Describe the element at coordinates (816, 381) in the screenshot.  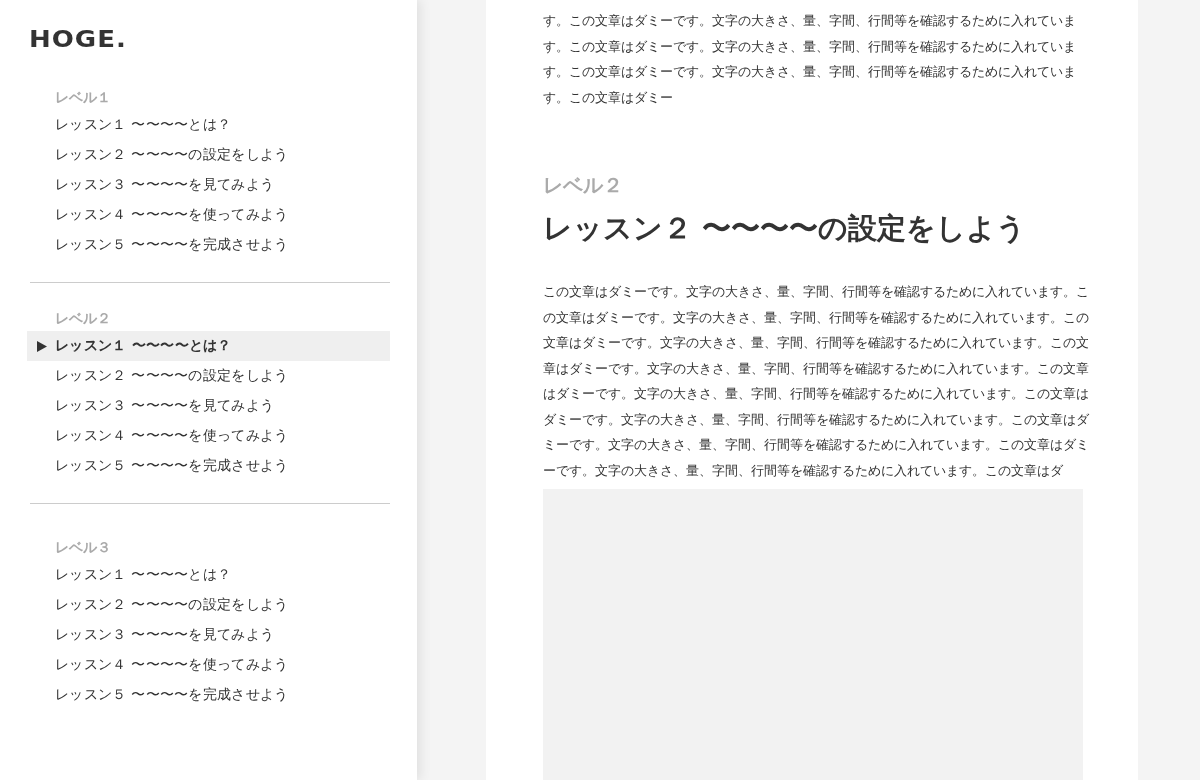
I see `paragraph: この文章はダミーです。文字の大きさ、量、字間、行間等を確認するために入れています。この文章はダミーです。文字の大きさ、量、字間、行間等を確認するために入れています。この文章はダミーです。文字の大きさ、量、字間、行間等を確認するために入れています。この文章はダミーです。文字の大きさ、量、字間、行間等を確認するために入れています。この文章はダミーです。文字の大きさ、量、字間、行間等を確認するために入れています。この文章はダミーです。文字の大きさ、量、字間、行間等を確認するために入れています。この文章はダミーです。文字の大きさ、量、字間、行間等を確認するために入れています。この文章はダミーです。文字の大きさ、量、字間、行間等を確認するために入れています。この文章はダ` at that location.